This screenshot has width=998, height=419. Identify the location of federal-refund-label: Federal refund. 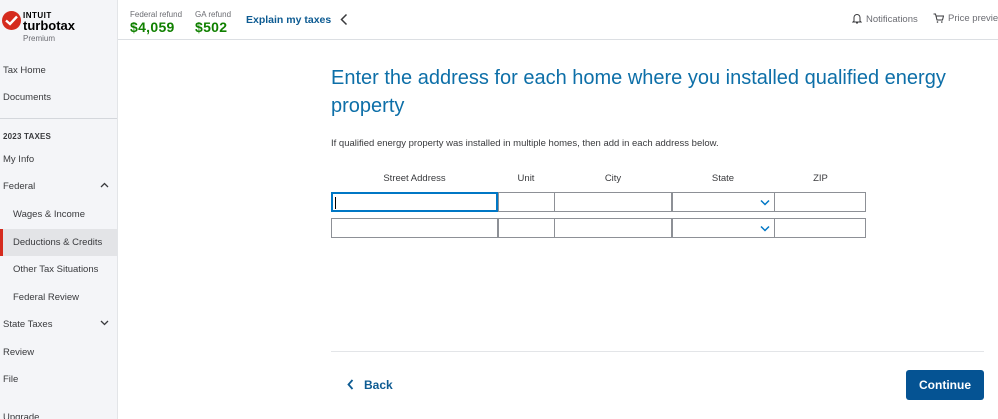
(156, 14).